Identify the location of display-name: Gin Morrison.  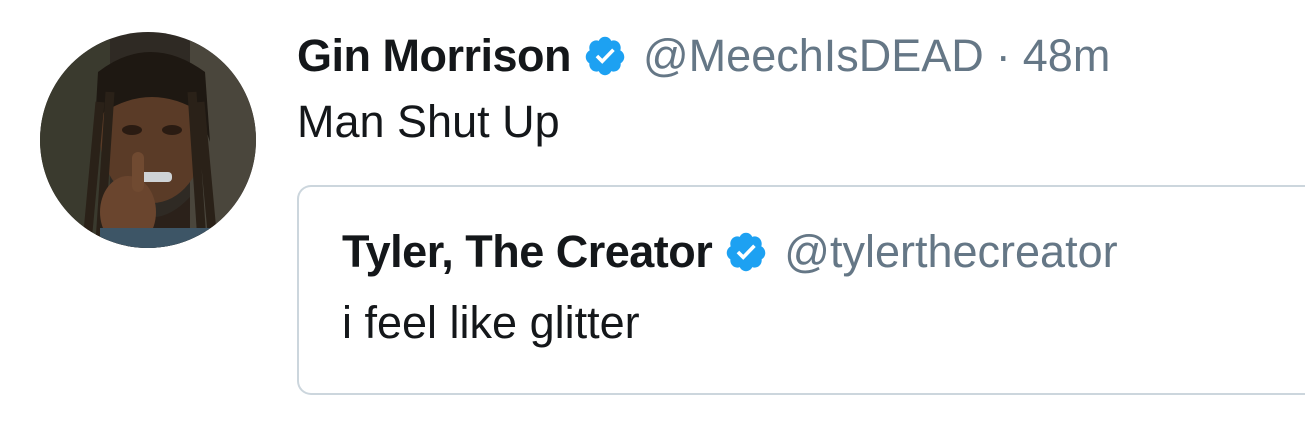
(434, 56).